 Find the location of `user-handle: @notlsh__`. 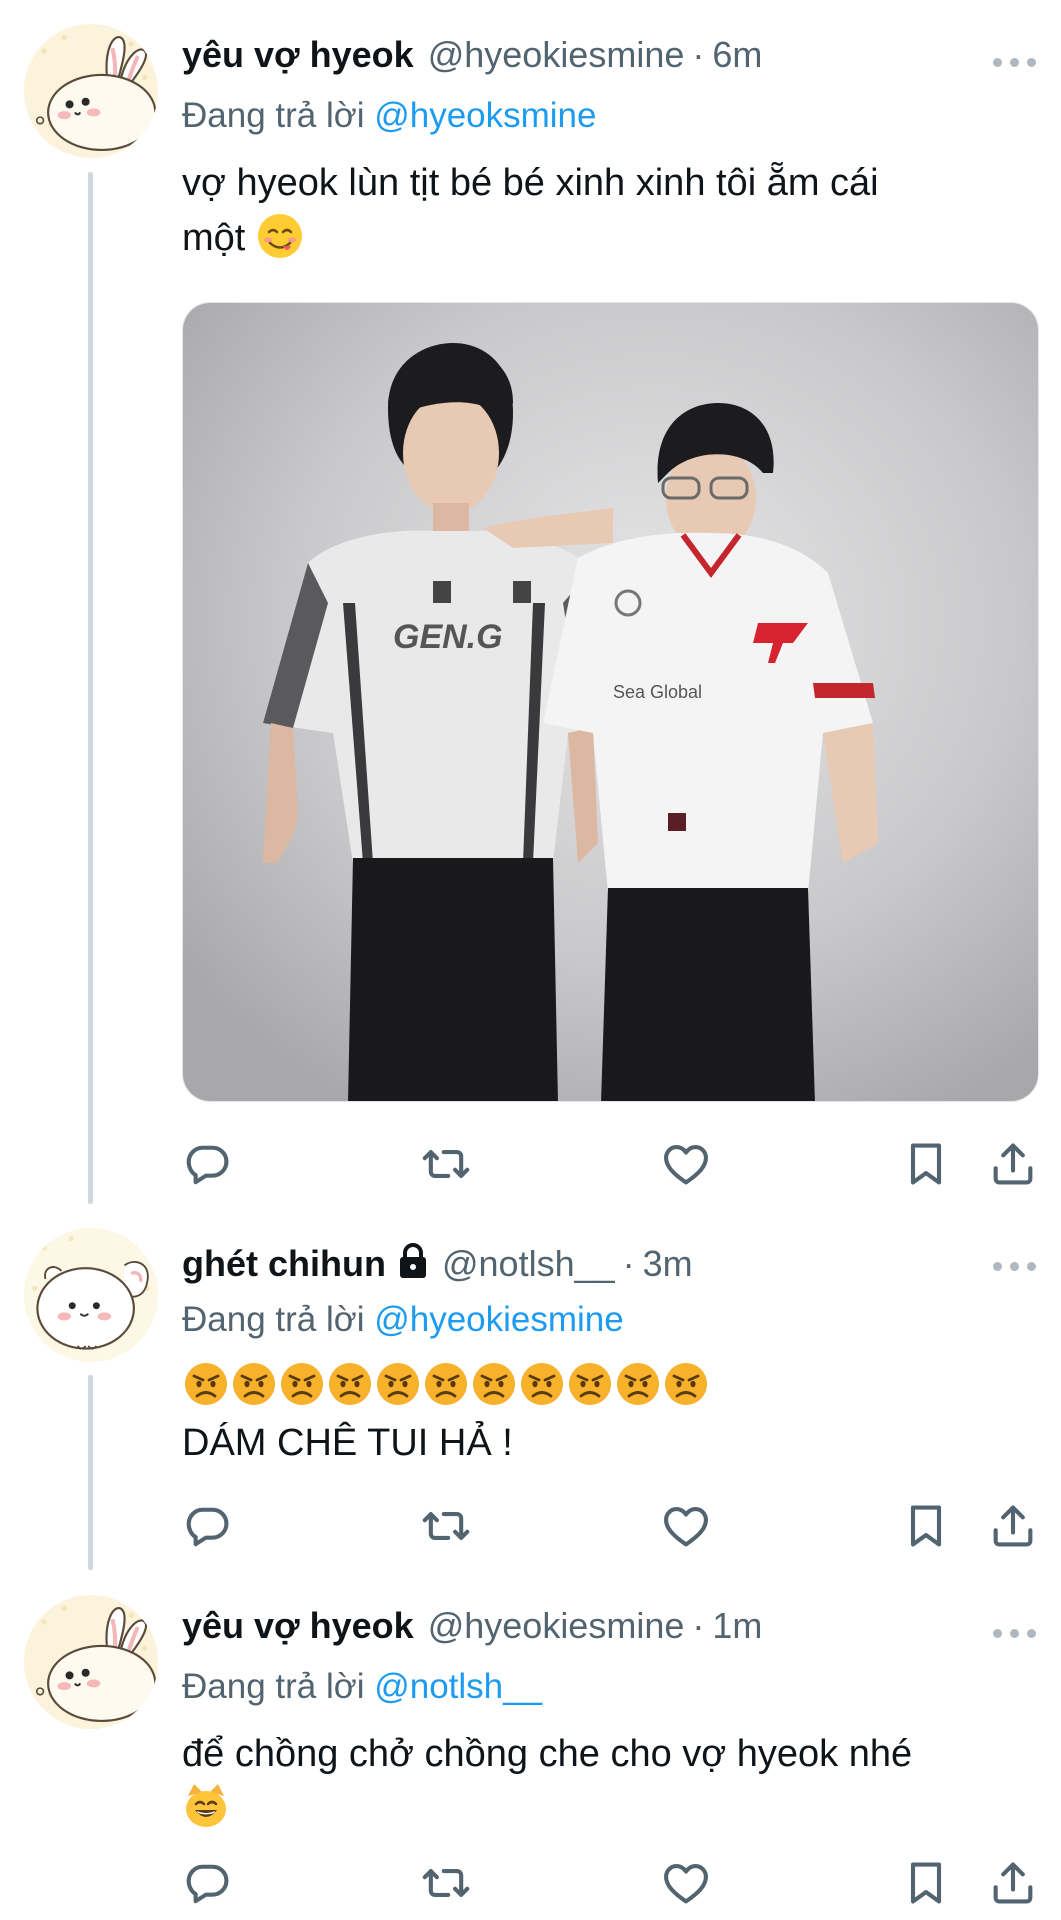

user-handle: @notlsh__ is located at coordinates (528, 1264).